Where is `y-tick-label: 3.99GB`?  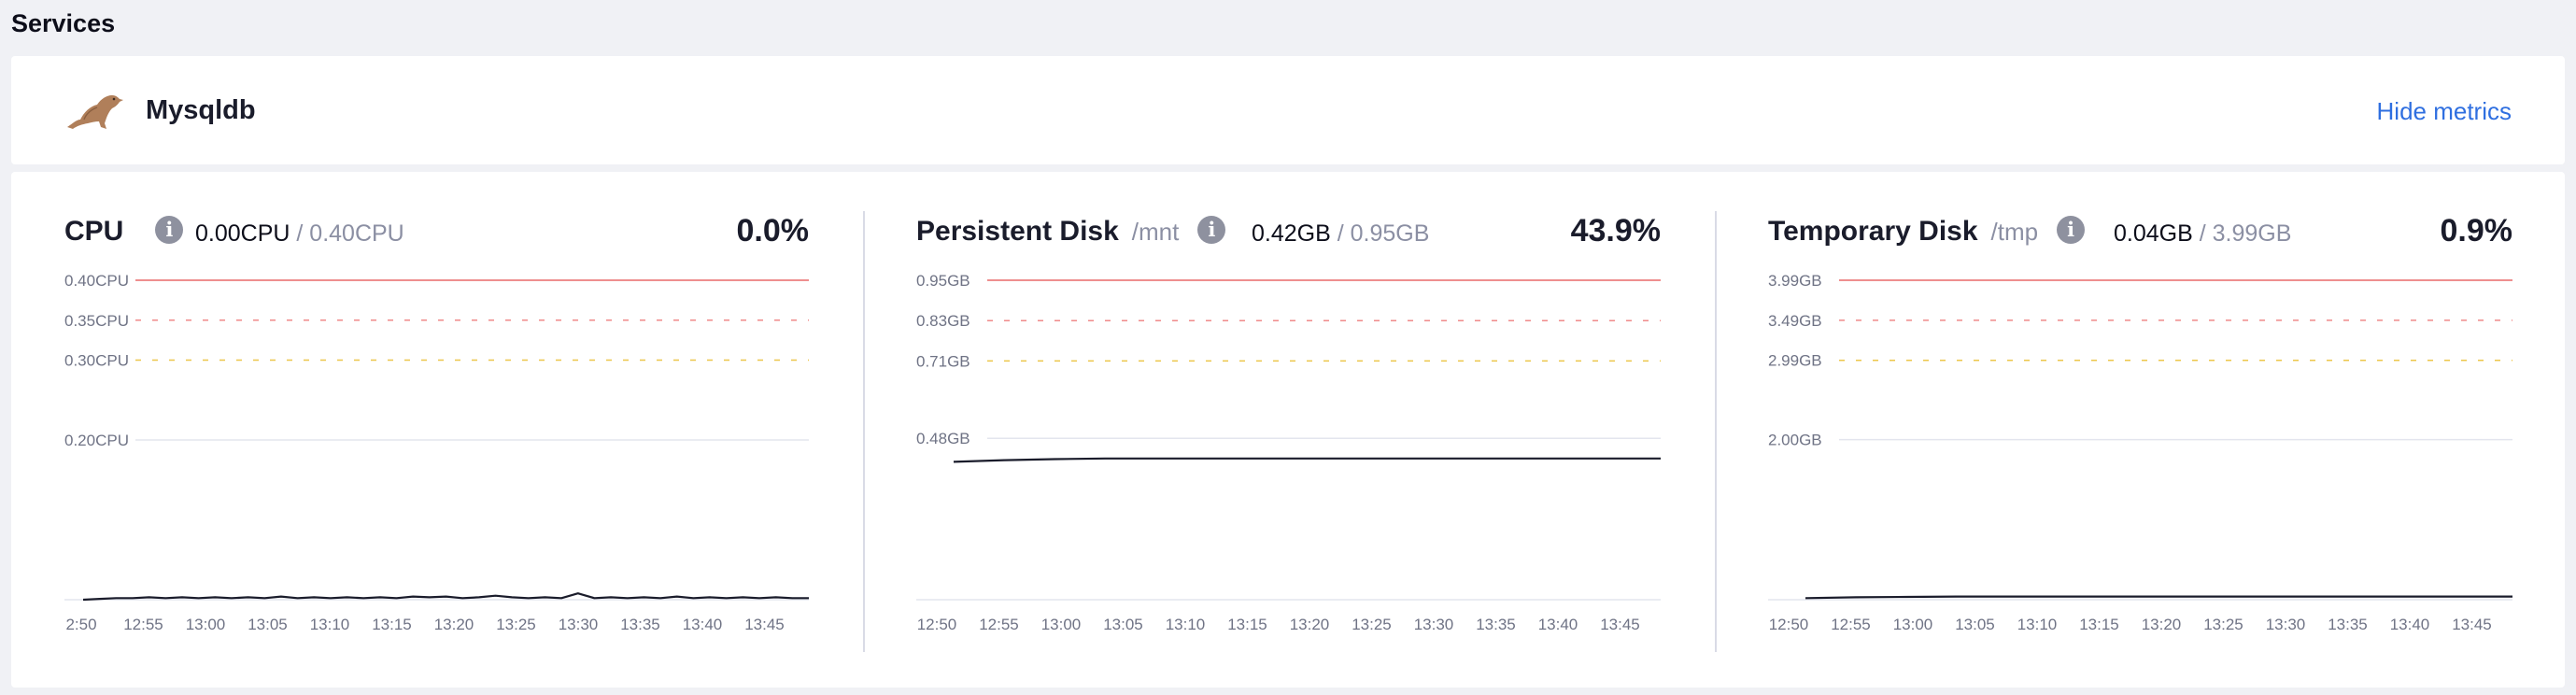 y-tick-label: 3.99GB is located at coordinates (1795, 281).